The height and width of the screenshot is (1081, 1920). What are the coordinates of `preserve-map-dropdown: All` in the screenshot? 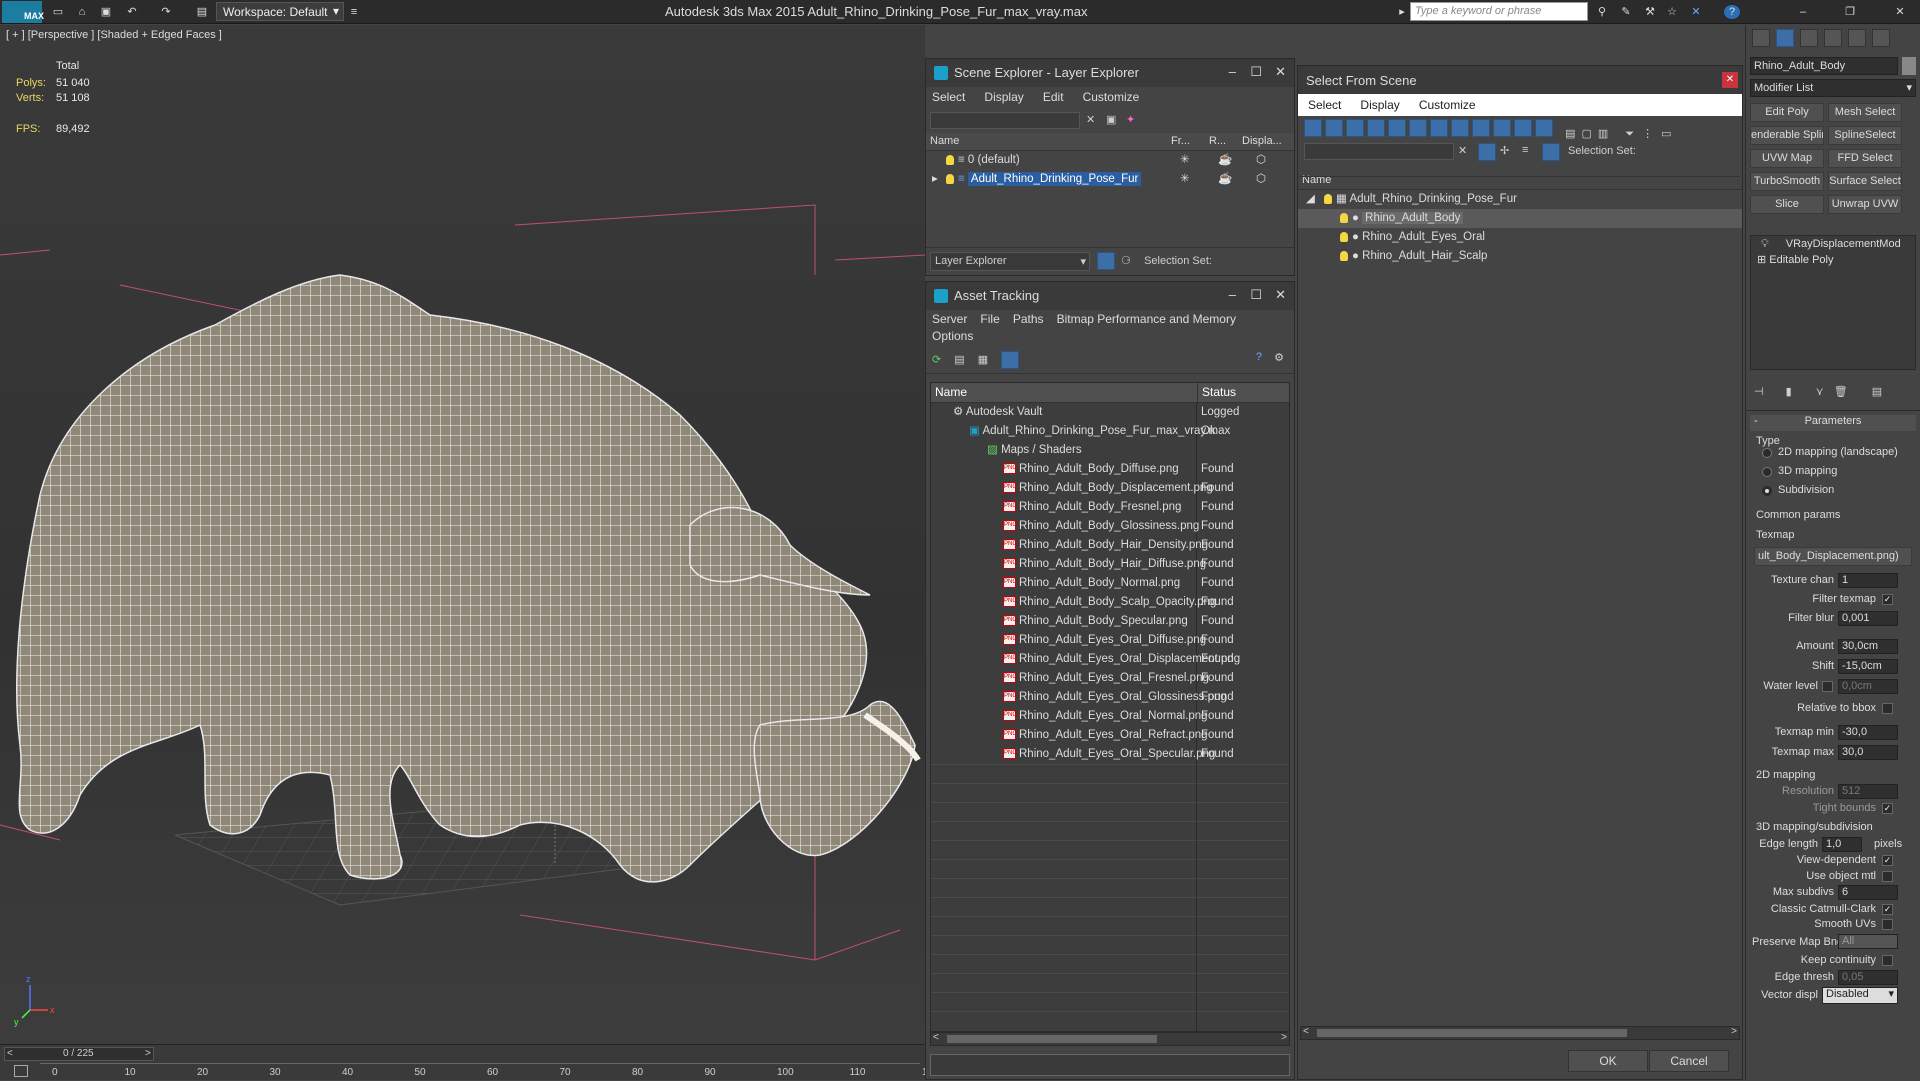 It's located at (1868, 941).